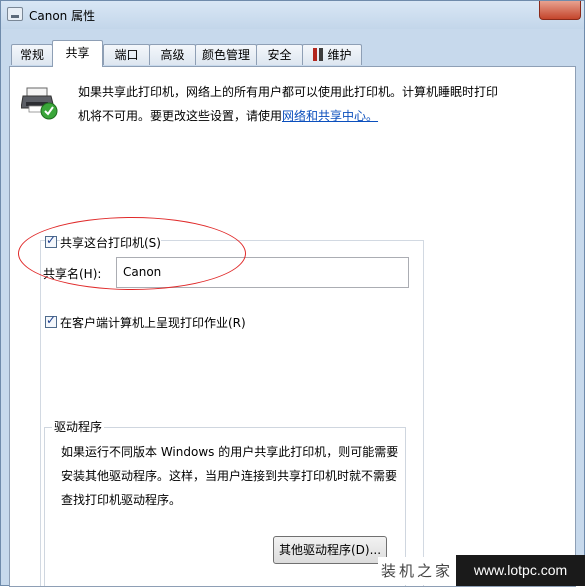  I want to click on tab-ports: 端口, so click(126, 54).